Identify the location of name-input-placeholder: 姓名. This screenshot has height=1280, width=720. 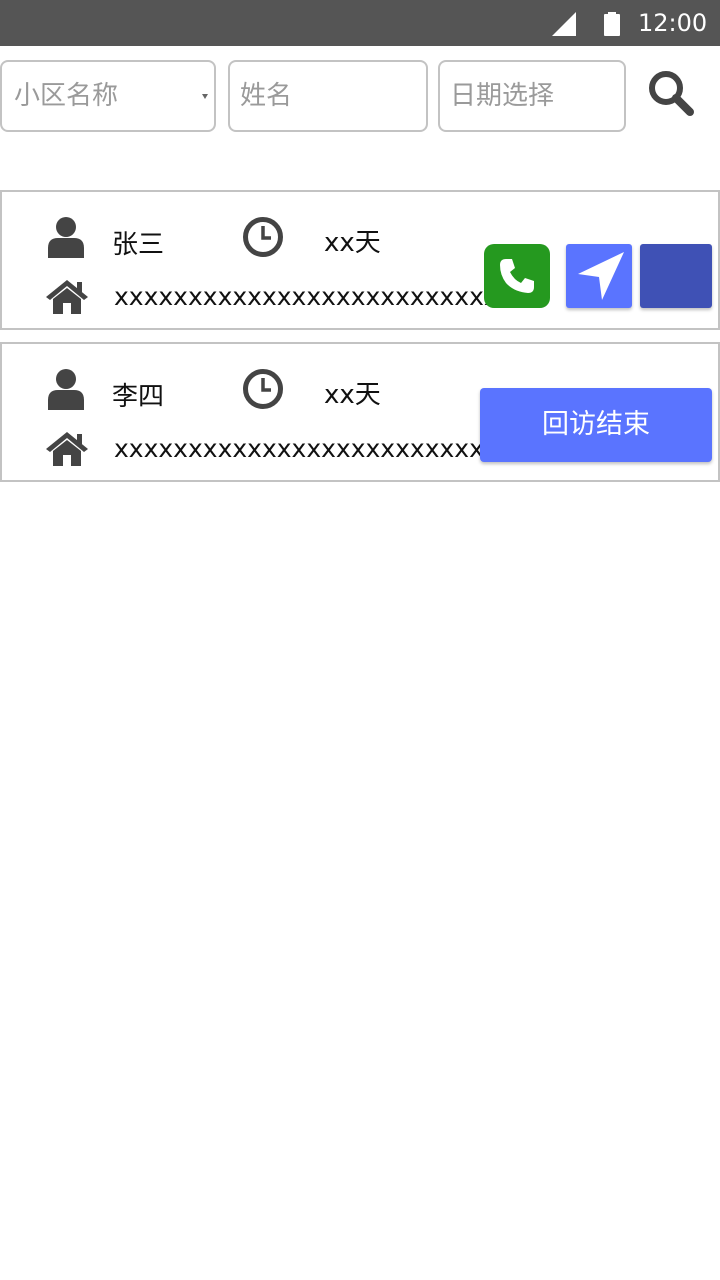
(266, 96).